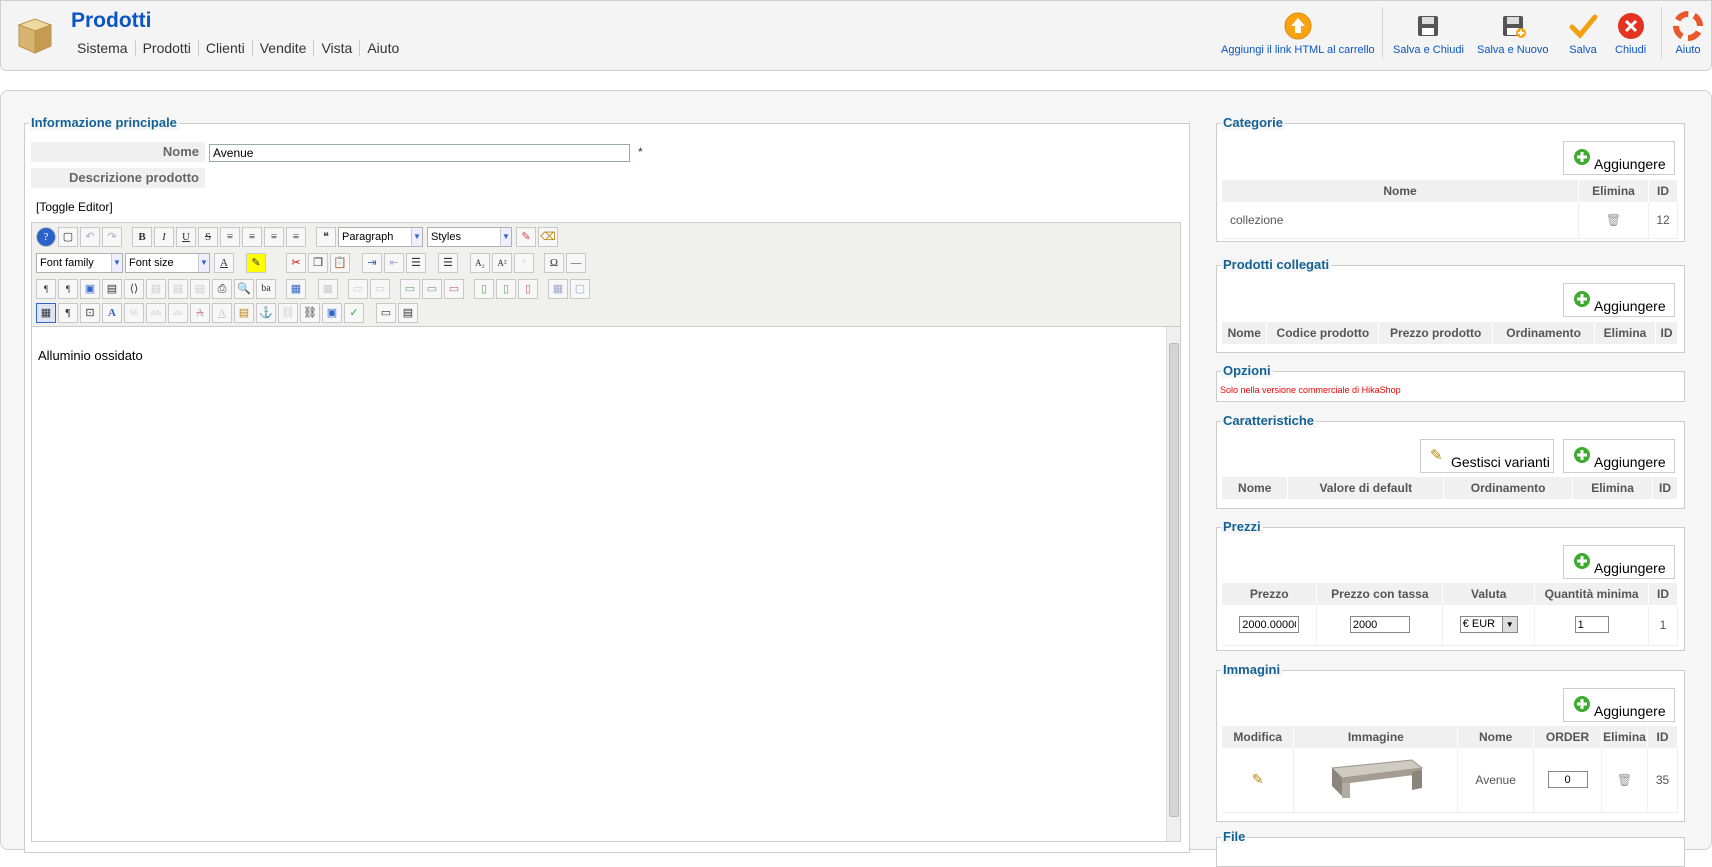 Image resolution: width=1712 pixels, height=867 pixels. What do you see at coordinates (282, 48) in the screenshot?
I see `menu-item-vendite: Vendite` at bounding box center [282, 48].